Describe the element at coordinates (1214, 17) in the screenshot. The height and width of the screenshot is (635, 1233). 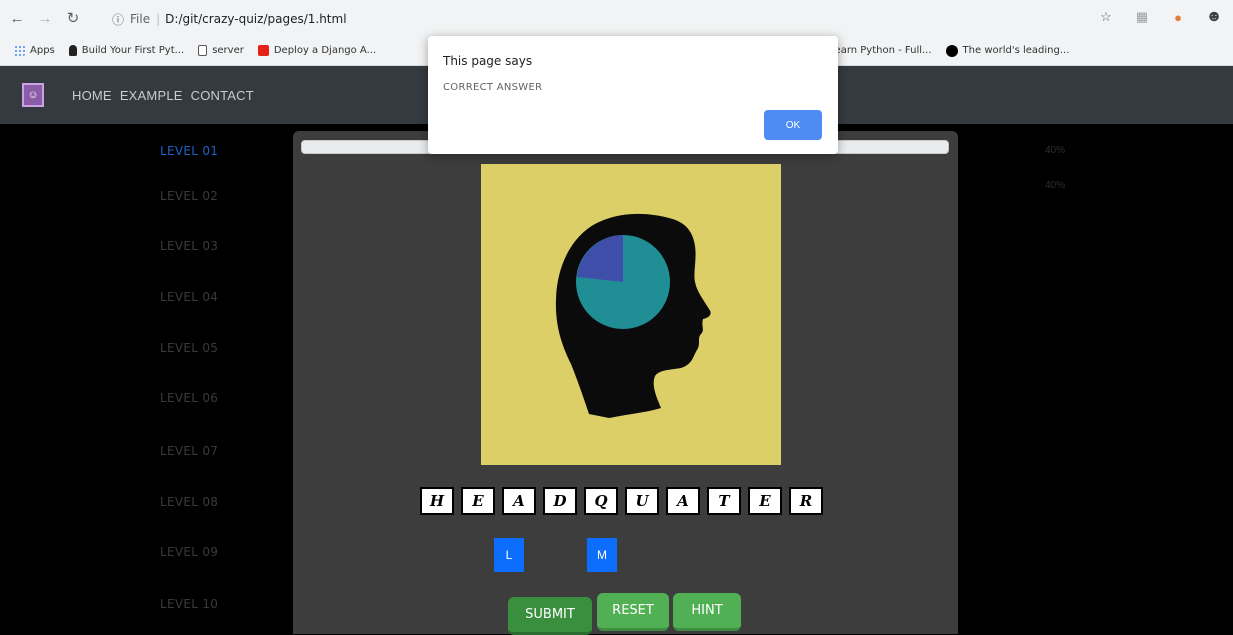
I see `profile-icon: ☻` at that location.